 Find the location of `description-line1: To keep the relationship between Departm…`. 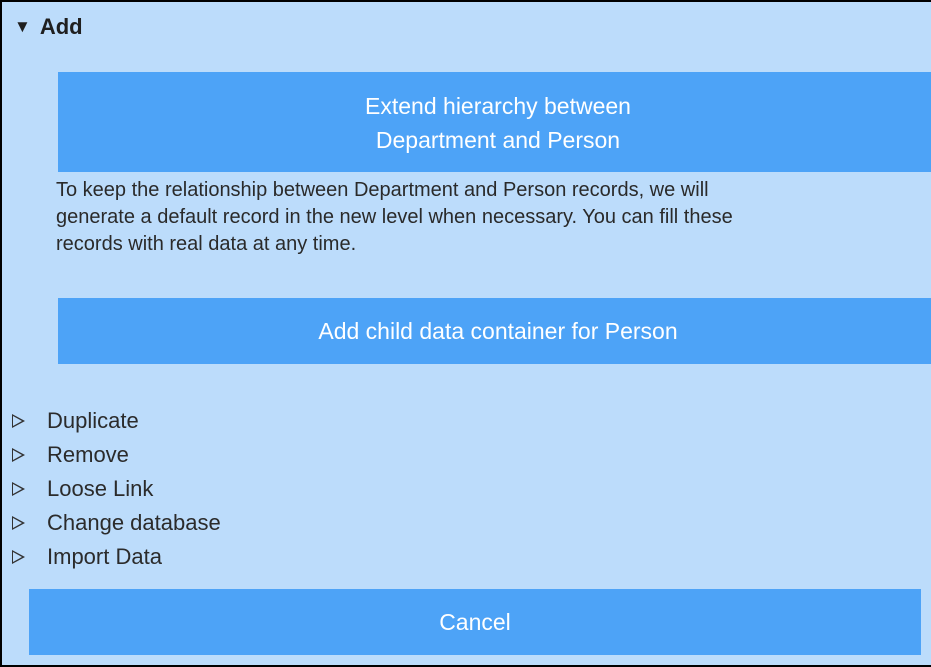

description-line1: To keep the relationship between Departm… is located at coordinates (382, 190).